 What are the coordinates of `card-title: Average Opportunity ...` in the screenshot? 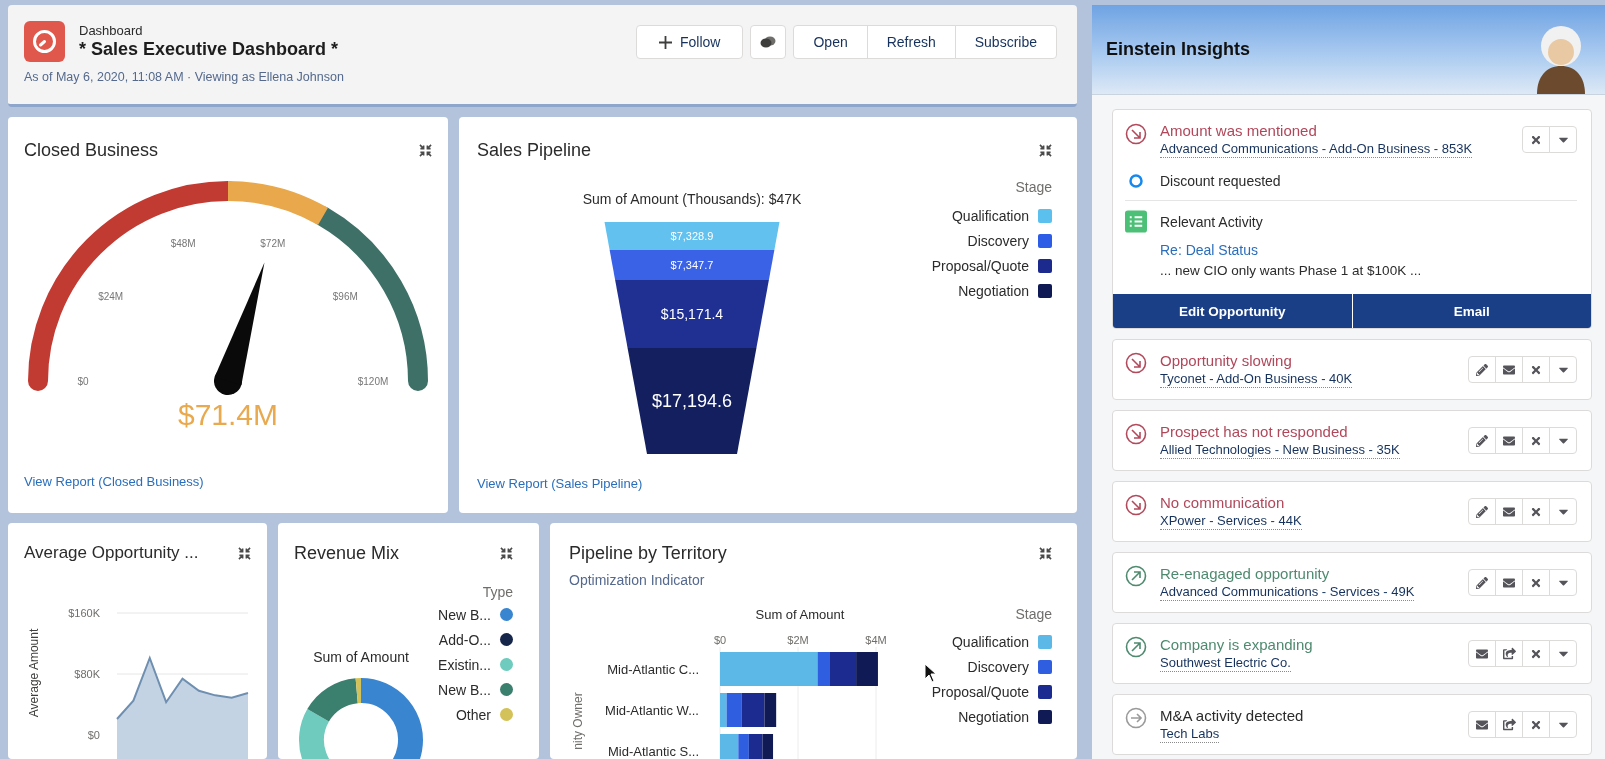 It's located at (111, 553).